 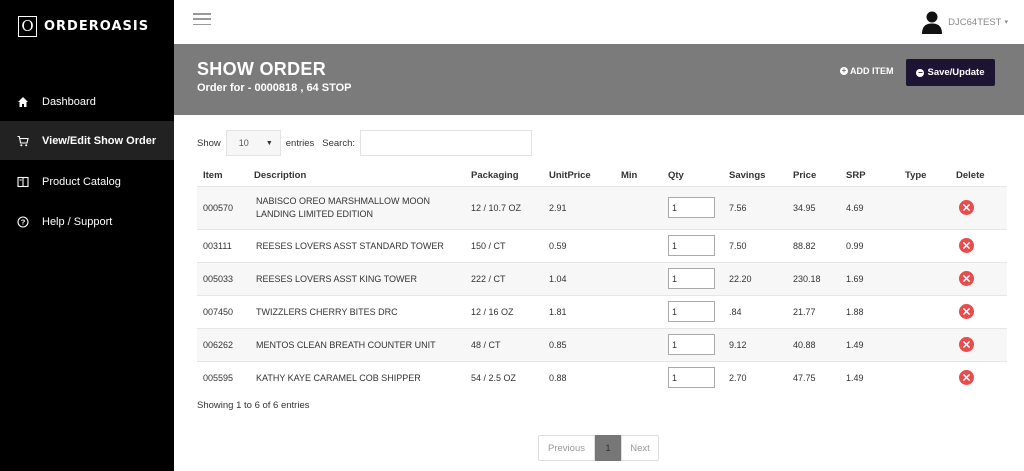 I want to click on sidebar-item-product-catalog: Product Catalog, so click(x=87, y=181).